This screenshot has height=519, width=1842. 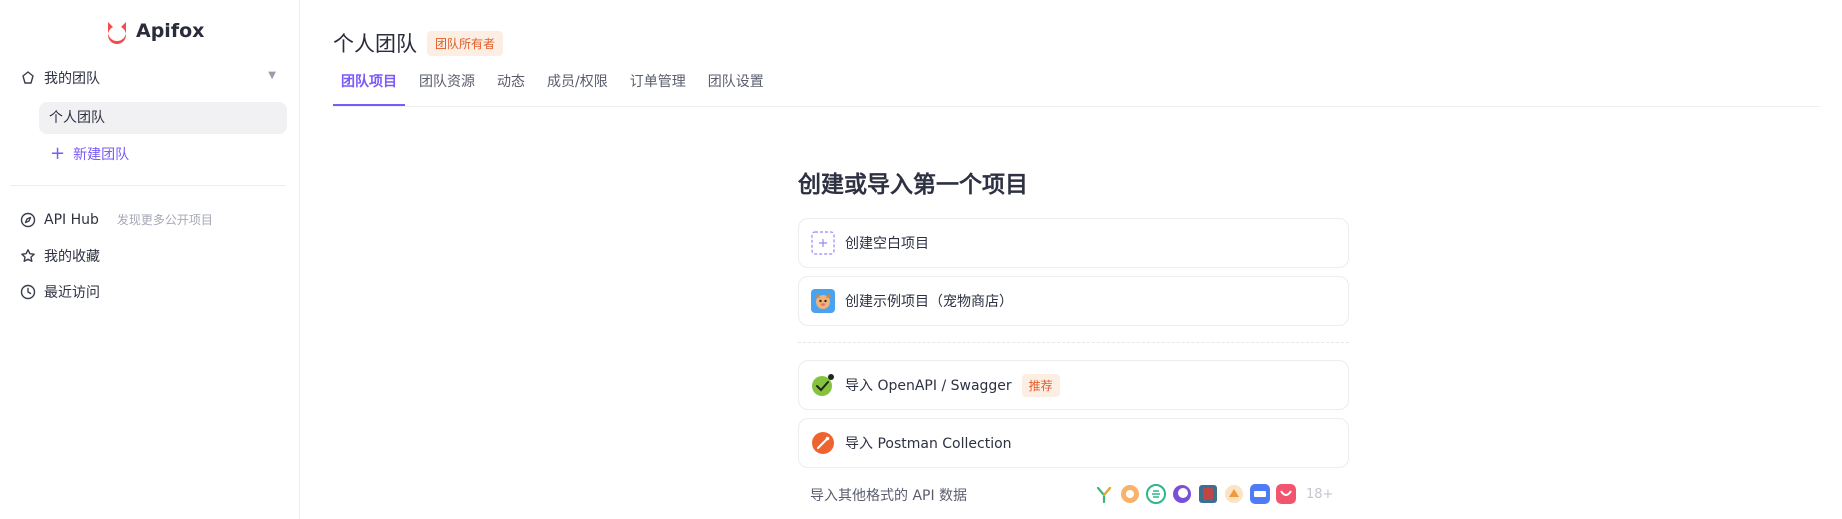 What do you see at coordinates (1182, 494) in the screenshot?
I see `insomnia-icon` at bounding box center [1182, 494].